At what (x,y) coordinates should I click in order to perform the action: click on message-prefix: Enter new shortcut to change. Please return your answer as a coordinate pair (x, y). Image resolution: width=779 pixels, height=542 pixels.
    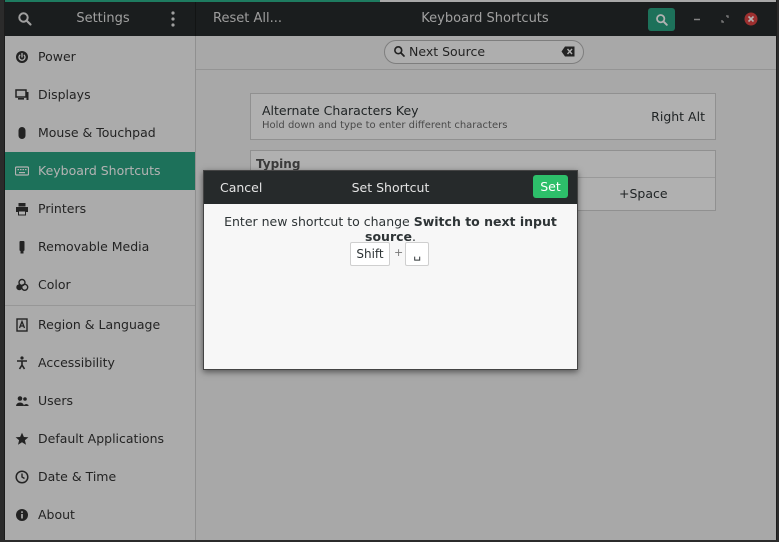
    Looking at the image, I should click on (319, 221).